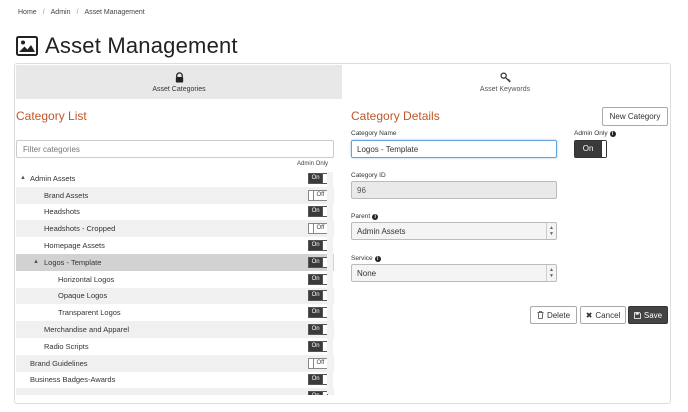 The height and width of the screenshot is (412, 688). What do you see at coordinates (454, 273) in the screenshot?
I see `service-select: None ▲ ▼` at bounding box center [454, 273].